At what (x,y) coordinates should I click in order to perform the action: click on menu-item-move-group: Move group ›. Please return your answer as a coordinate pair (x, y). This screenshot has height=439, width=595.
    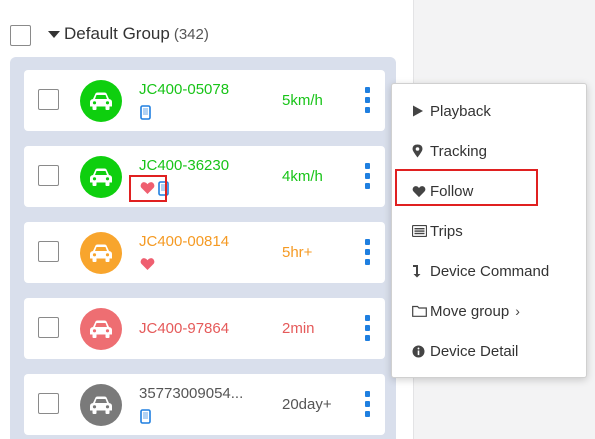
    Looking at the image, I should click on (489, 311).